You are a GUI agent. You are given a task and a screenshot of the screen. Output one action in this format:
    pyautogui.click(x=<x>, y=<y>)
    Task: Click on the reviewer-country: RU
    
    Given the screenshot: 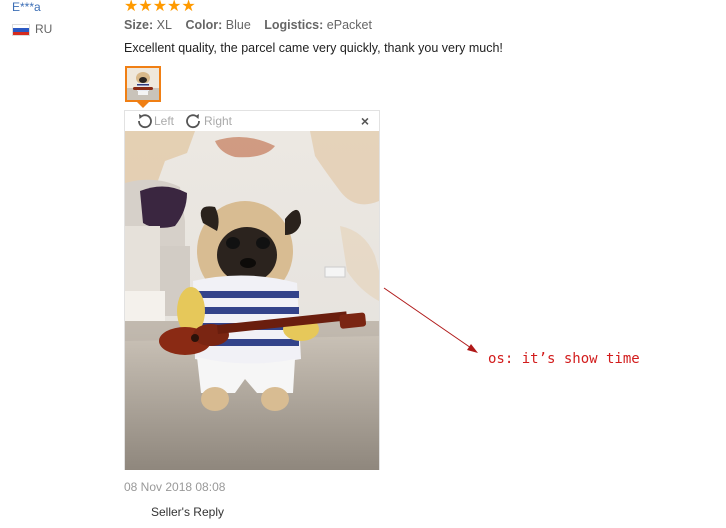 What is the action you would take?
    pyautogui.click(x=44, y=29)
    